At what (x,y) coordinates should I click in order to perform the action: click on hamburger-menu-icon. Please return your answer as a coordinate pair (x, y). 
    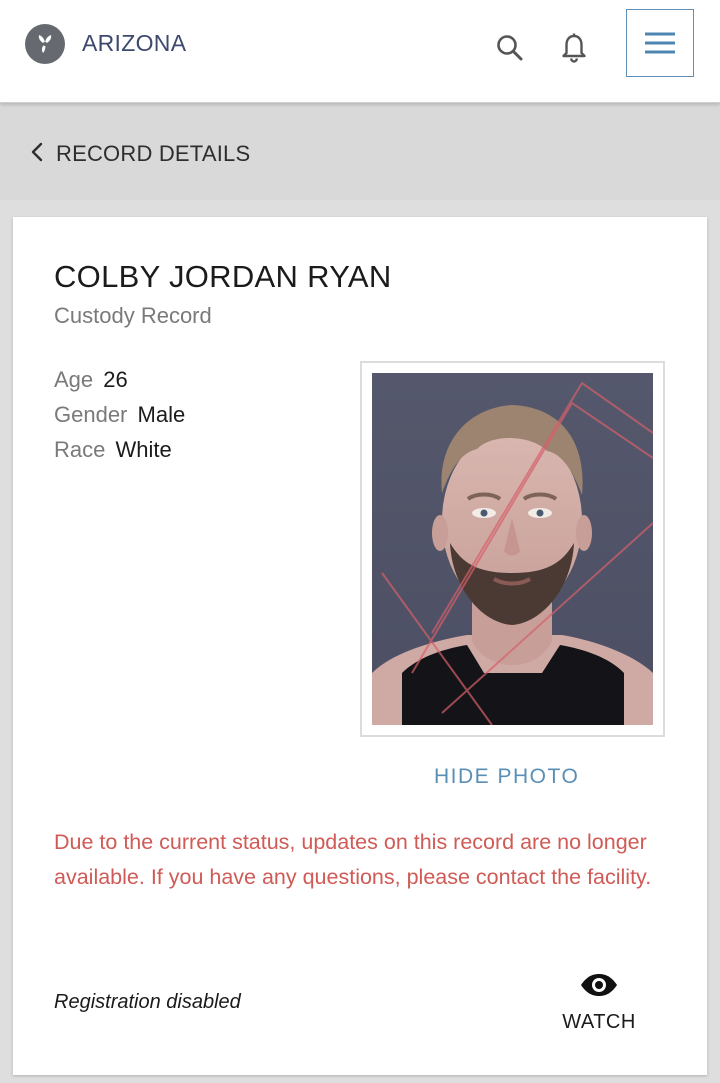
    Looking at the image, I should click on (660, 43).